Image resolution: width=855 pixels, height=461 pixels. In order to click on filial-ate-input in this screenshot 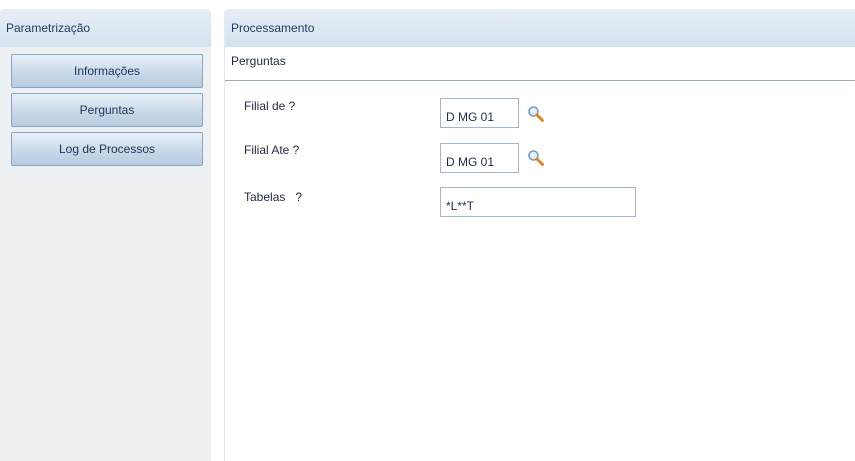, I will do `click(479, 158)`.